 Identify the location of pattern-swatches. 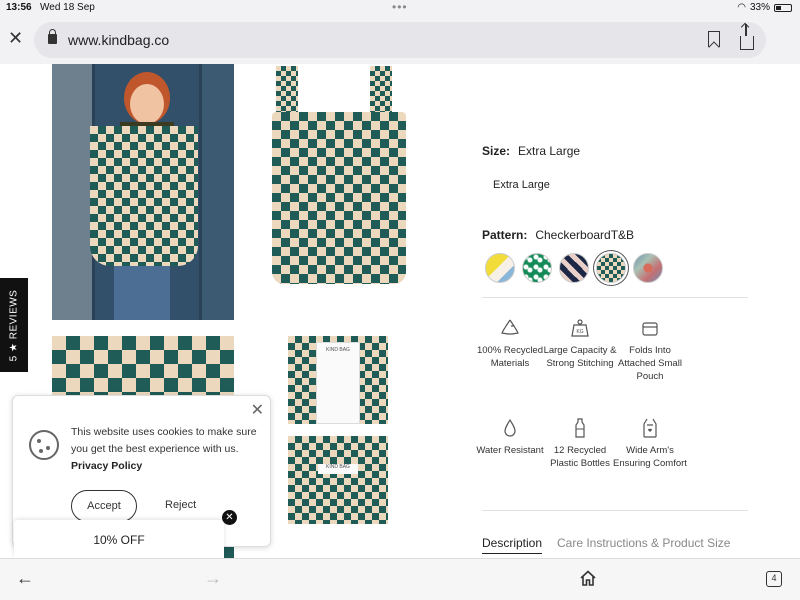
(574, 268).